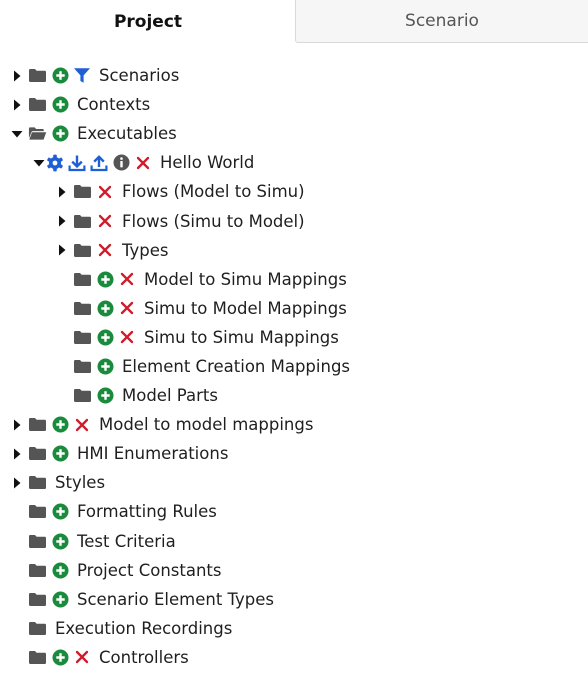 The height and width of the screenshot is (673, 588). I want to click on tree-item: Hello World, so click(294, 162).